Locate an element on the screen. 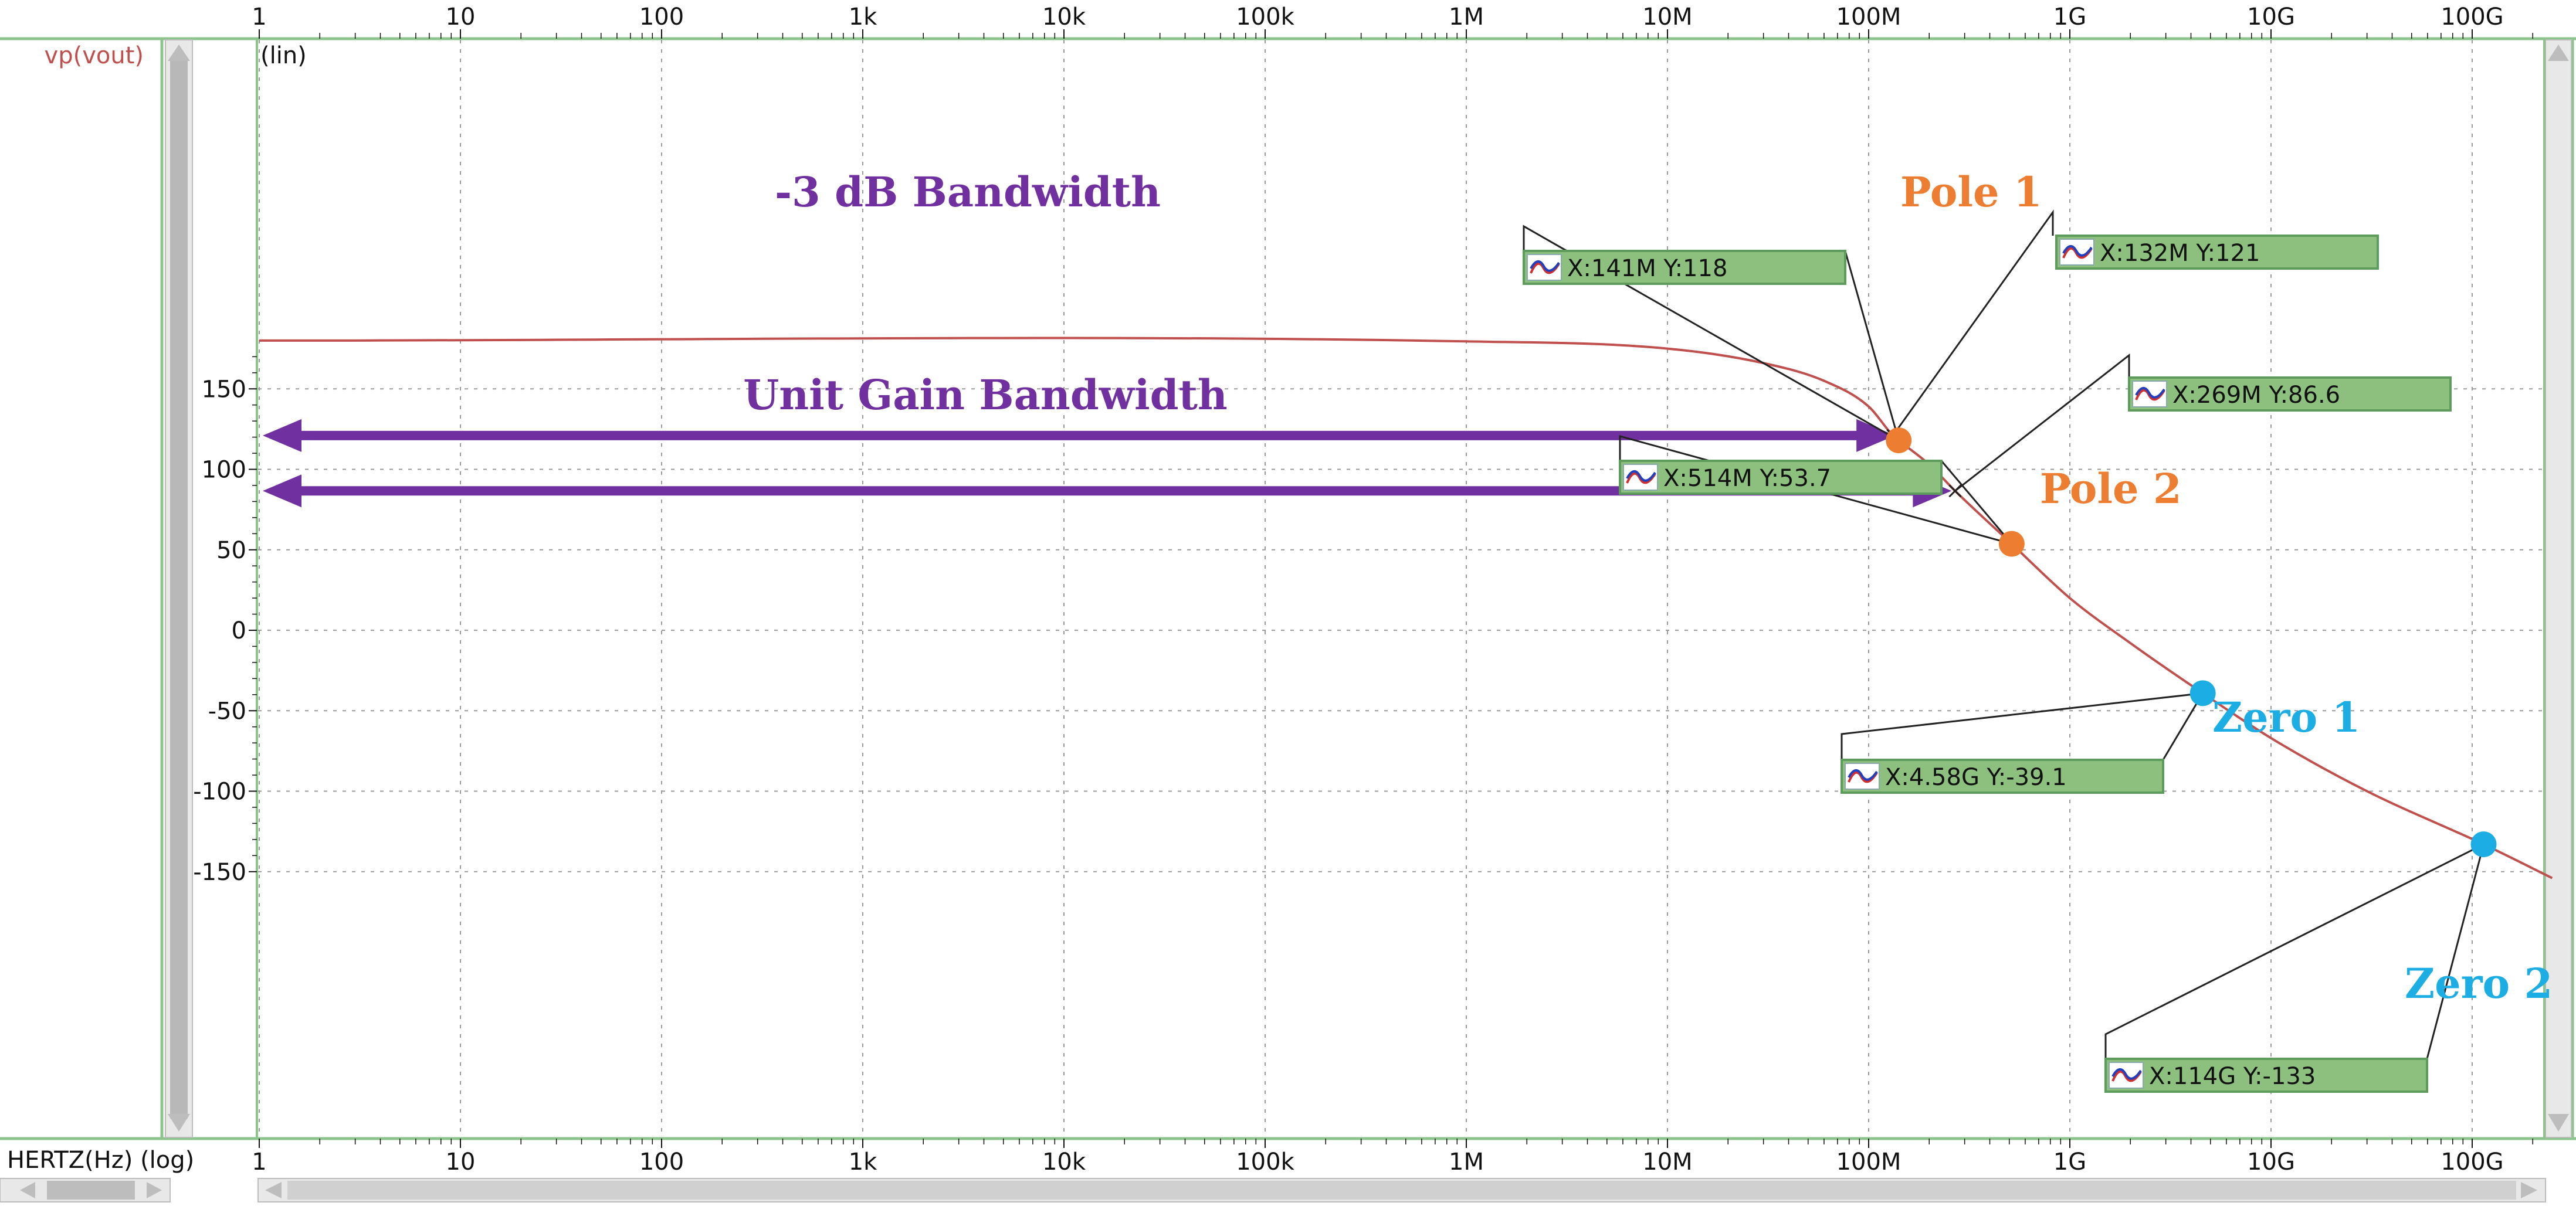 Image resolution: width=2576 pixels, height=1206 pixels. x-tick-label-bottom: 10 is located at coordinates (461, 1162).